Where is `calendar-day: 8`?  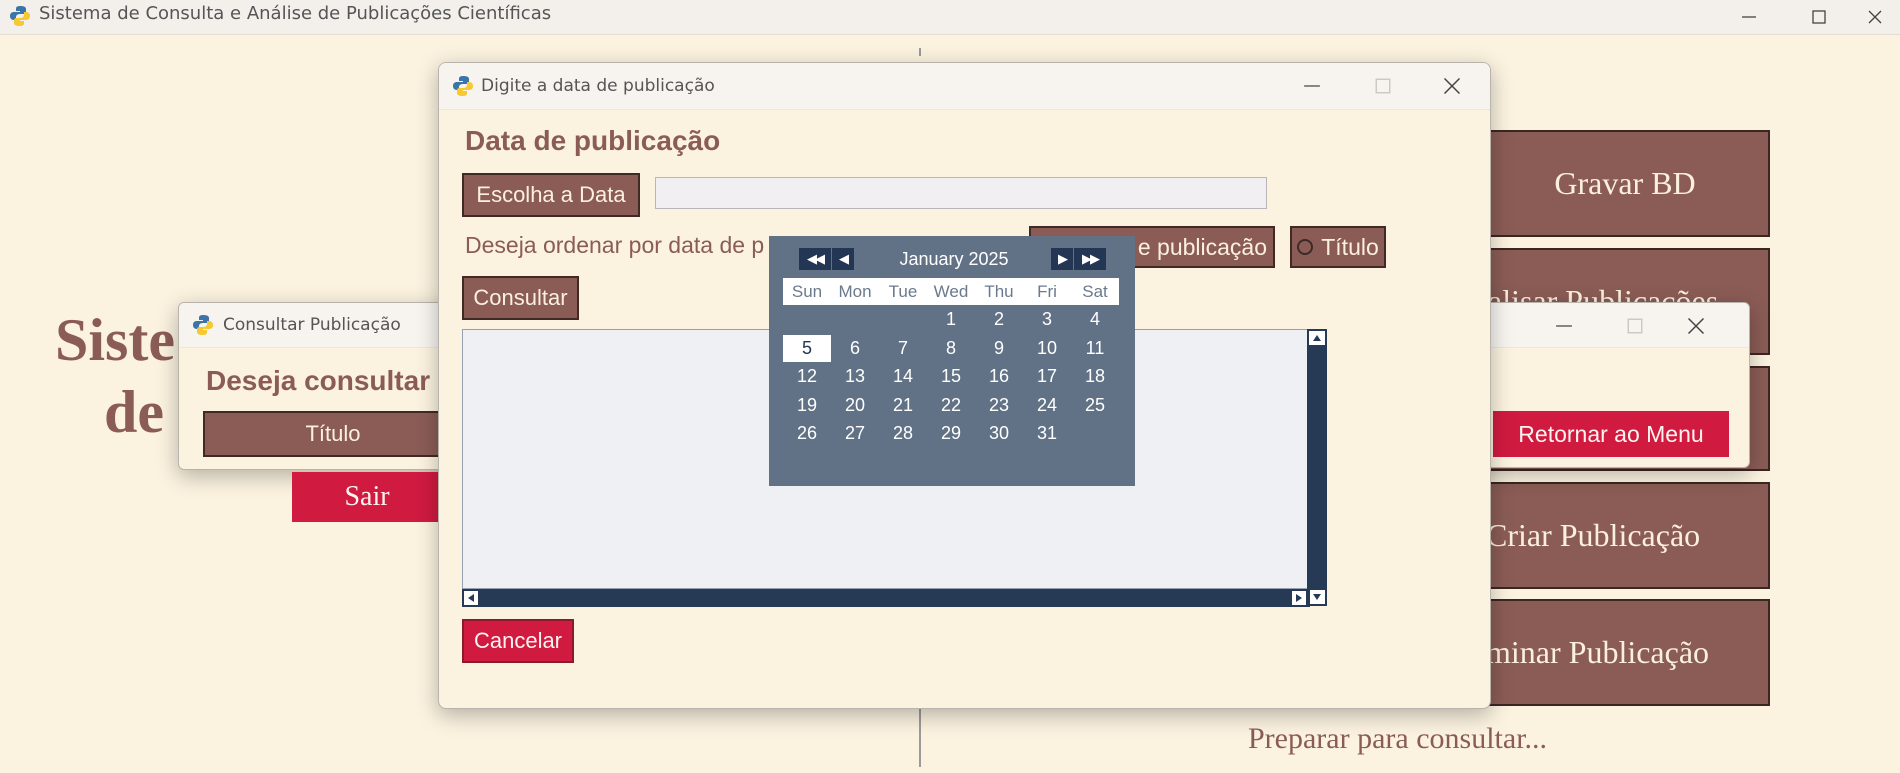 calendar-day: 8 is located at coordinates (951, 348).